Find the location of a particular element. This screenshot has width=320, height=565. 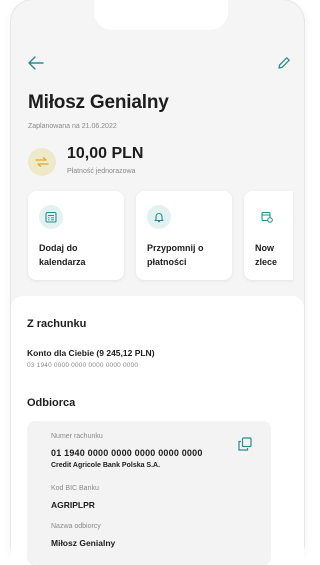

account-number-label: Numer rachunku is located at coordinates (77, 436).